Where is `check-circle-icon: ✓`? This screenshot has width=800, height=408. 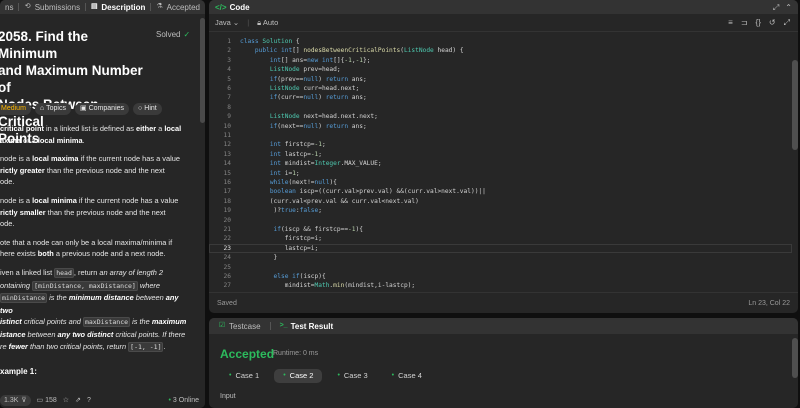 check-circle-icon: ✓ is located at coordinates (187, 34).